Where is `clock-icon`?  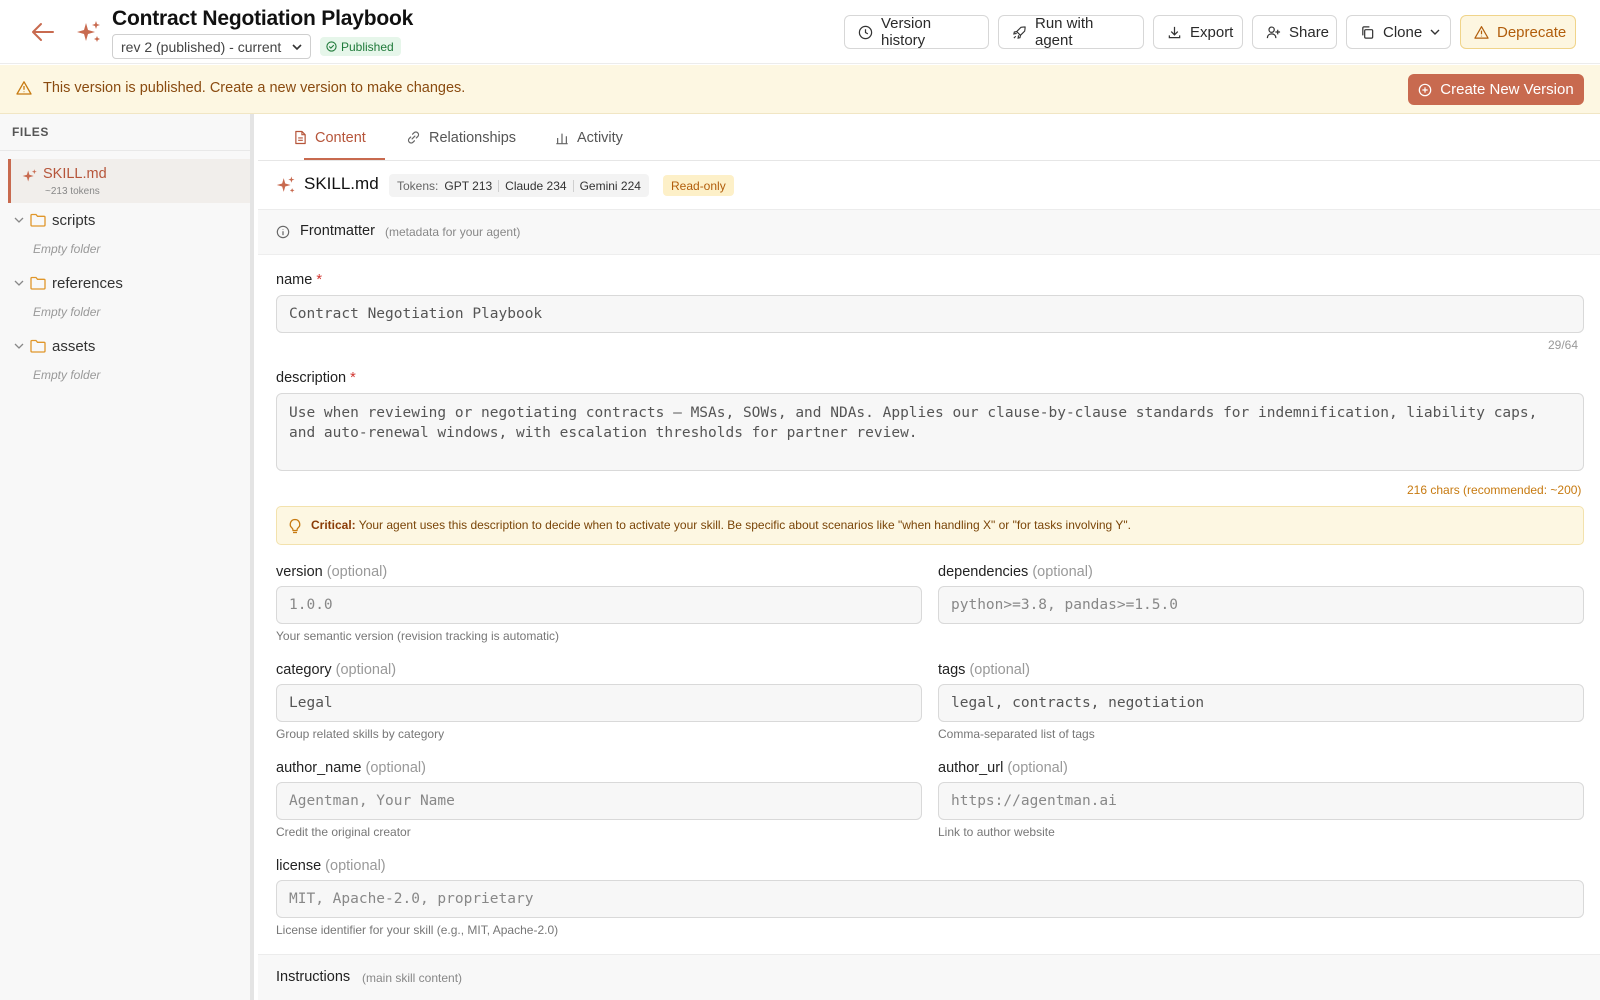 clock-icon is located at coordinates (865, 32).